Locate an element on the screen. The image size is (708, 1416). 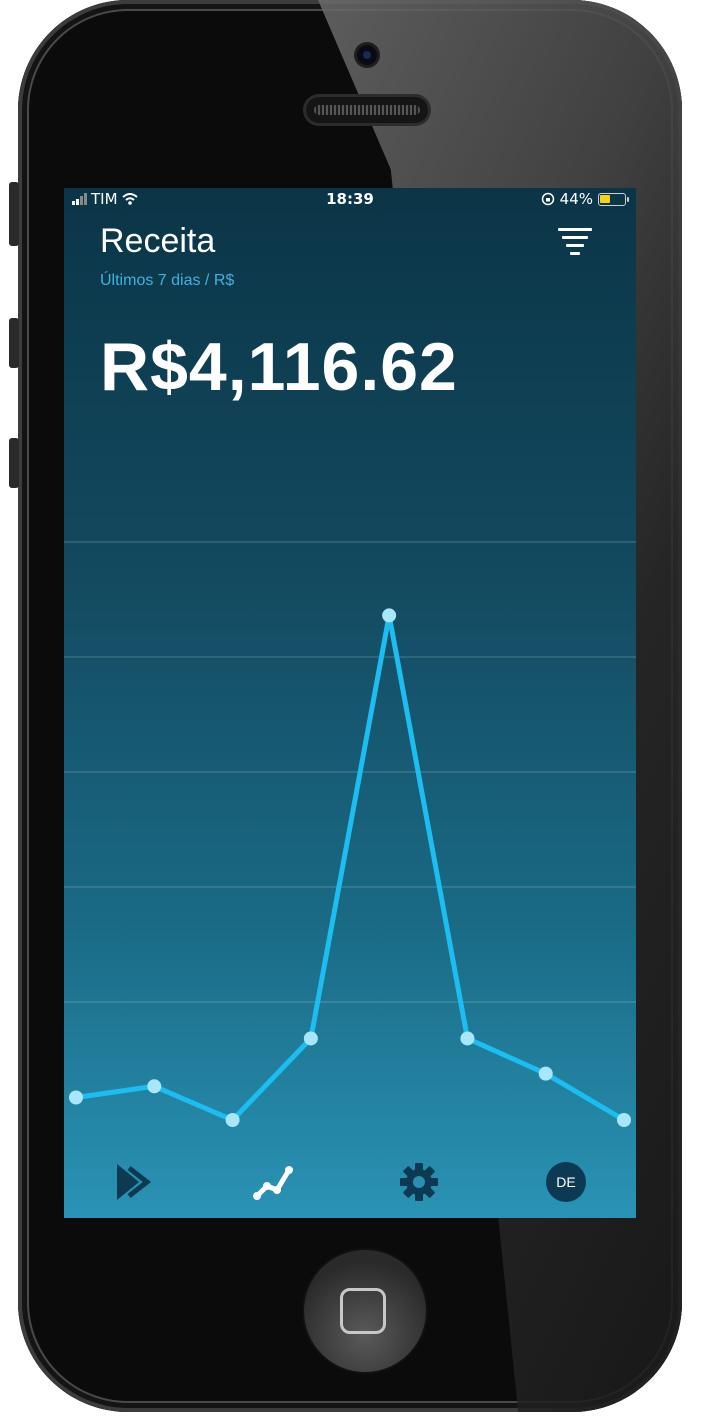
page-title: Receita is located at coordinates (158, 241).